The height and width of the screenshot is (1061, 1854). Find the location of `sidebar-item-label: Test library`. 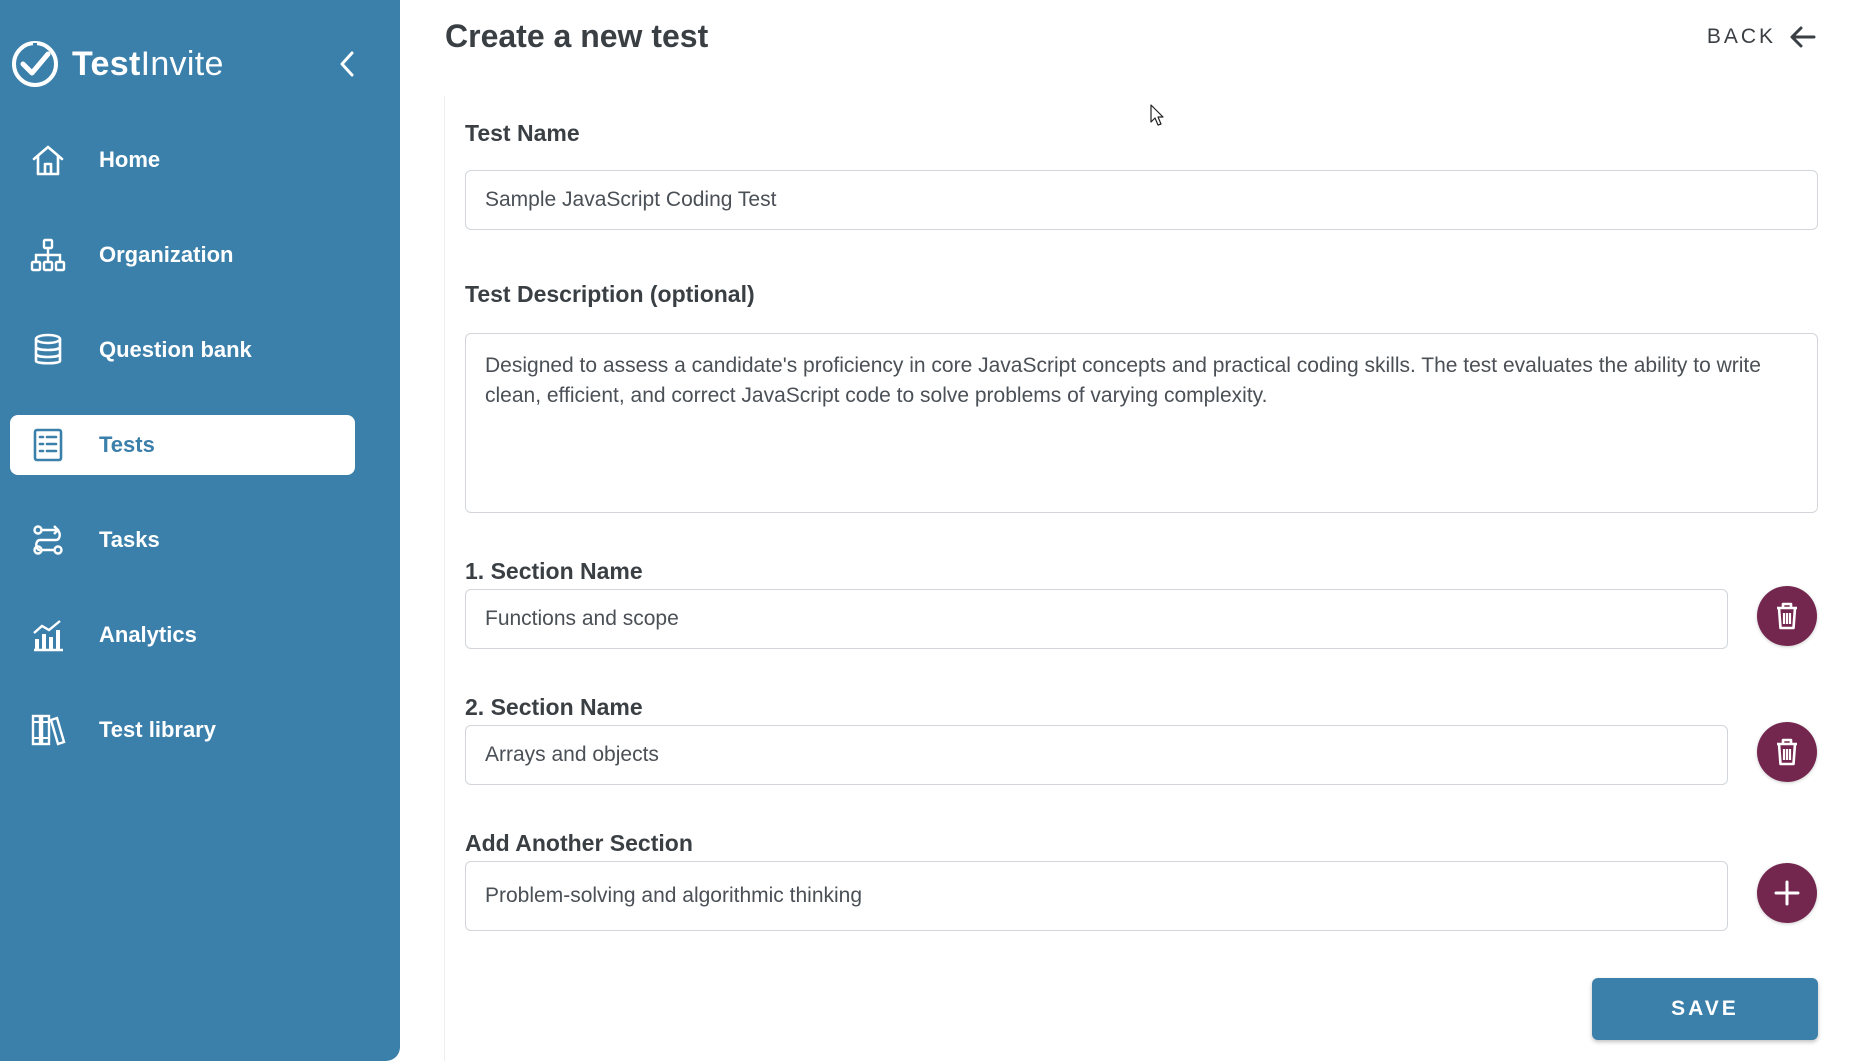

sidebar-item-label: Test library is located at coordinates (157, 729).